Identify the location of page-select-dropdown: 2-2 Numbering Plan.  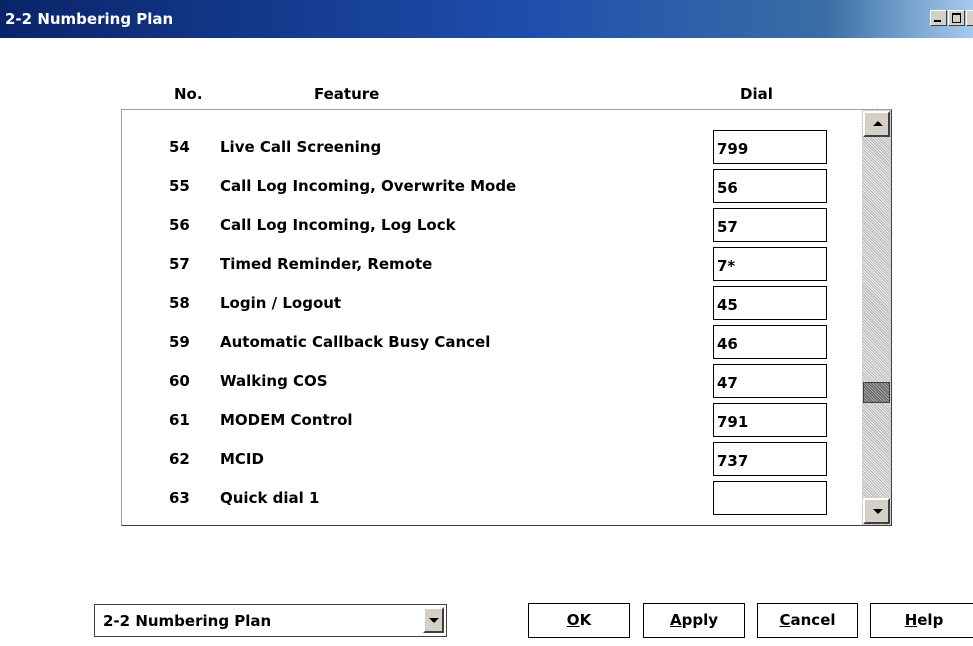
(270, 620).